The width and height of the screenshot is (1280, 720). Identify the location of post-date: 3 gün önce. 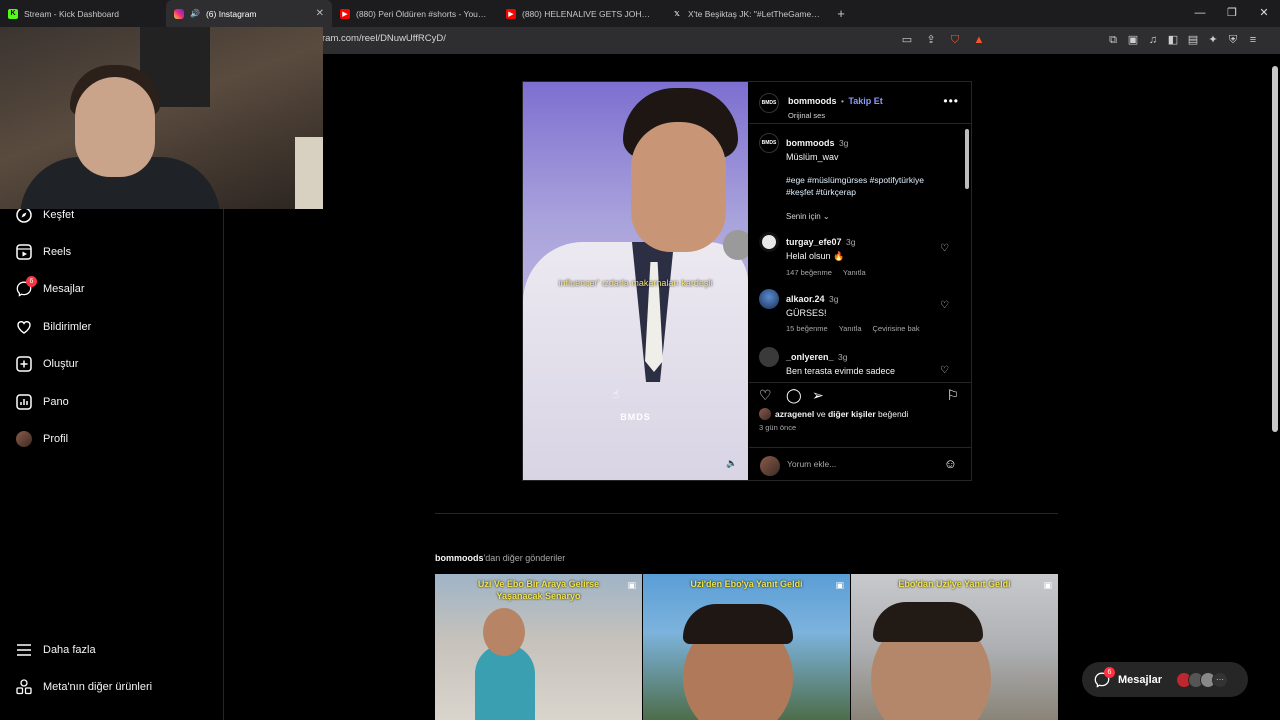
(778, 427).